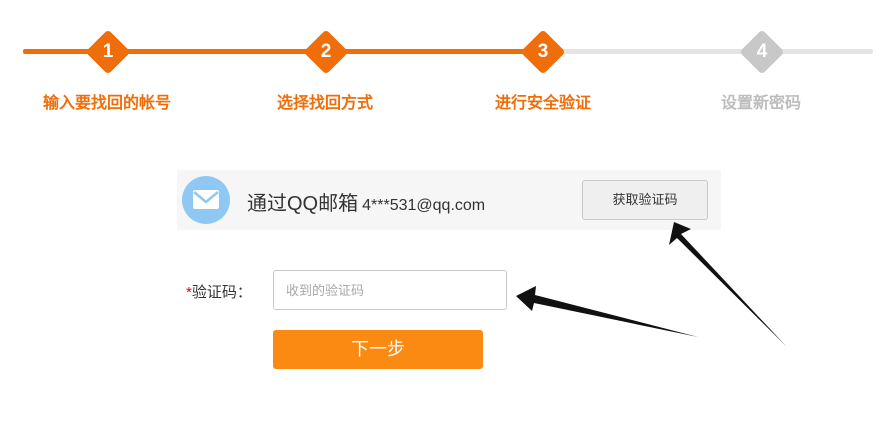 The height and width of the screenshot is (434, 878). What do you see at coordinates (727, 284) in the screenshot?
I see `arrow-to-get-code-button` at bounding box center [727, 284].